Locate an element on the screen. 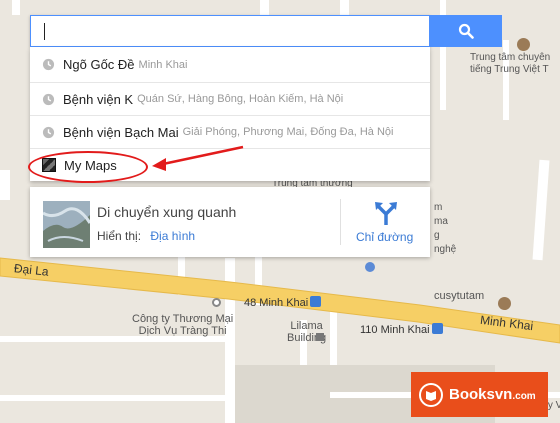 The image size is (560, 423). map-label-partial-g: g is located at coordinates (437, 235).